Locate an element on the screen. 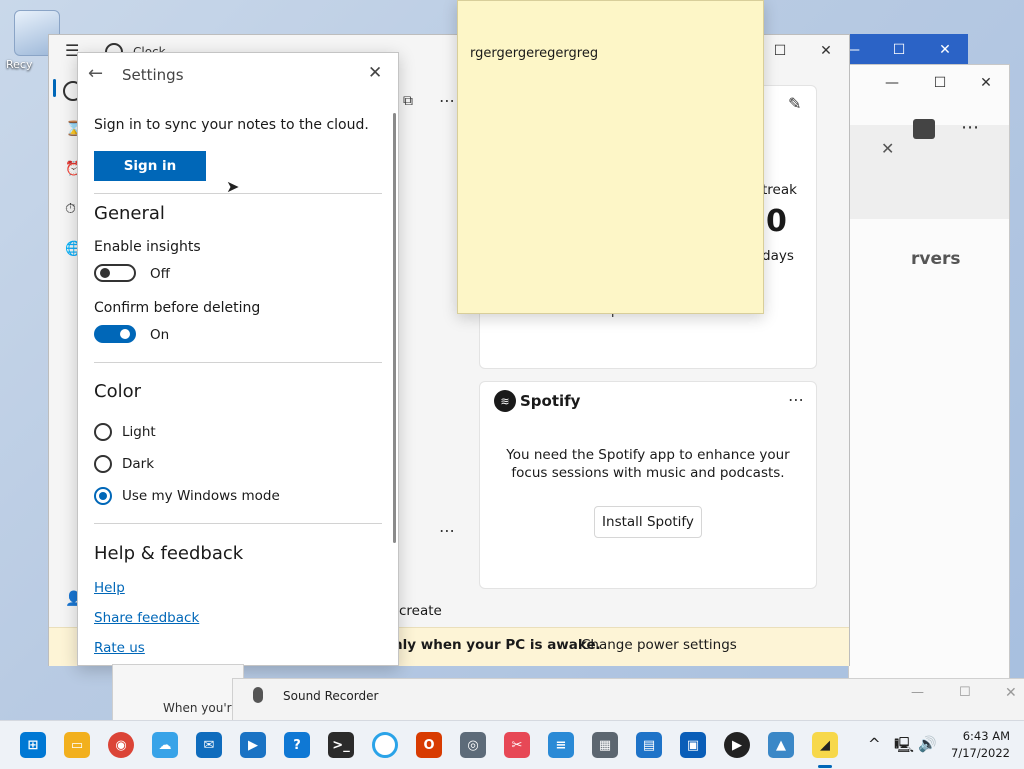 This screenshot has width=1024, height=769. color-dark-label: Dark is located at coordinates (138, 464).